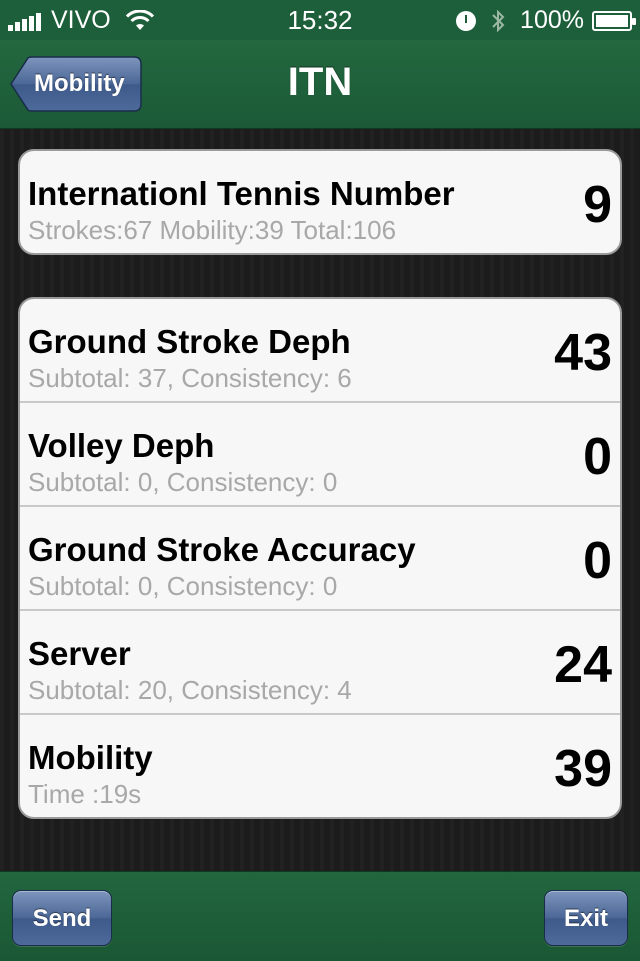  I want to click on status-bar: VIVO 15:32 100%, so click(320, 20).